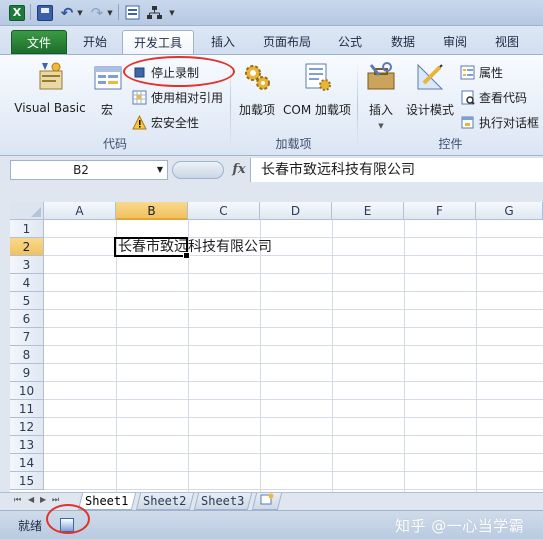  Describe the element at coordinates (80, 211) in the screenshot. I see `column-header-a: A` at that location.